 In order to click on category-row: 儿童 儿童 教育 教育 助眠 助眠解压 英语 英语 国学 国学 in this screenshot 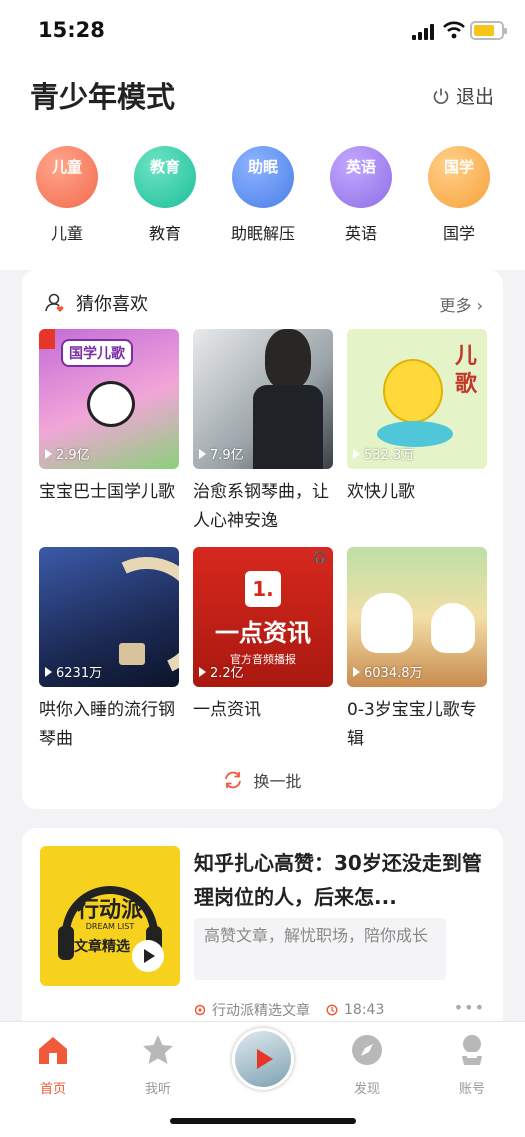, I will do `click(263, 195)`.